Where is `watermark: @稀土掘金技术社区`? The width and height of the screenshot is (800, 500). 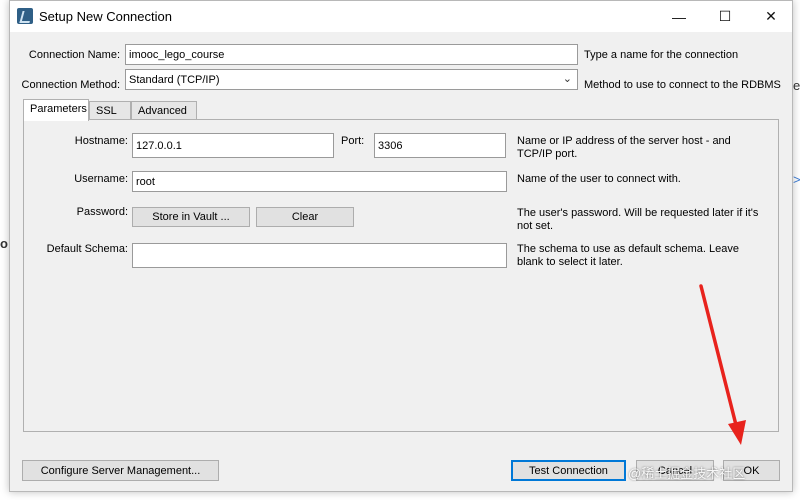
watermark: @稀土掘金技术社区 is located at coordinates (687, 473).